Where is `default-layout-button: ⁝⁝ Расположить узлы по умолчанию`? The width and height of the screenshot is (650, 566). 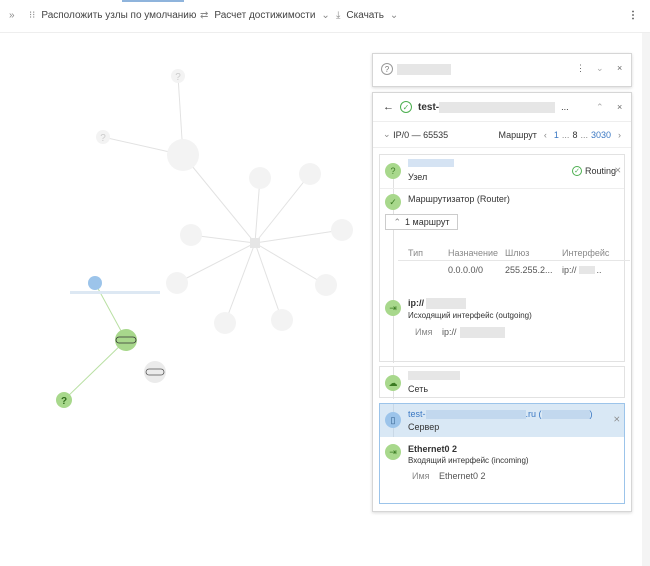 default-layout-button: ⁝⁝ Расположить узлы по умолчанию is located at coordinates (112, 15).